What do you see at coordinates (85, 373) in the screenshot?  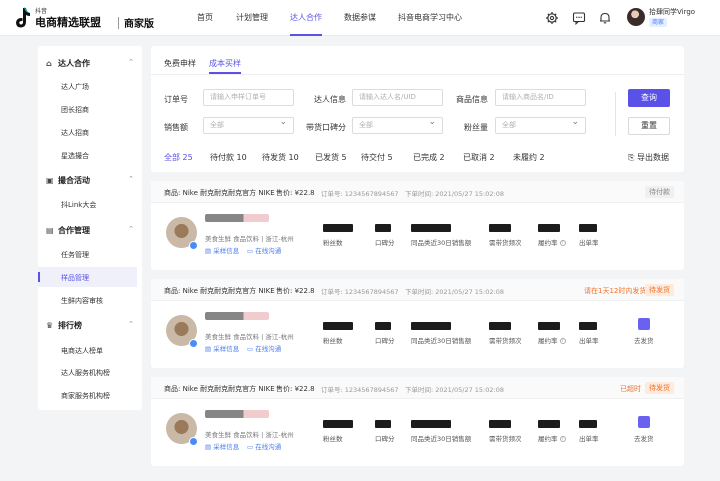 I see `sidebar-item-talent-agency-rank: 达人服务机构榜` at bounding box center [85, 373].